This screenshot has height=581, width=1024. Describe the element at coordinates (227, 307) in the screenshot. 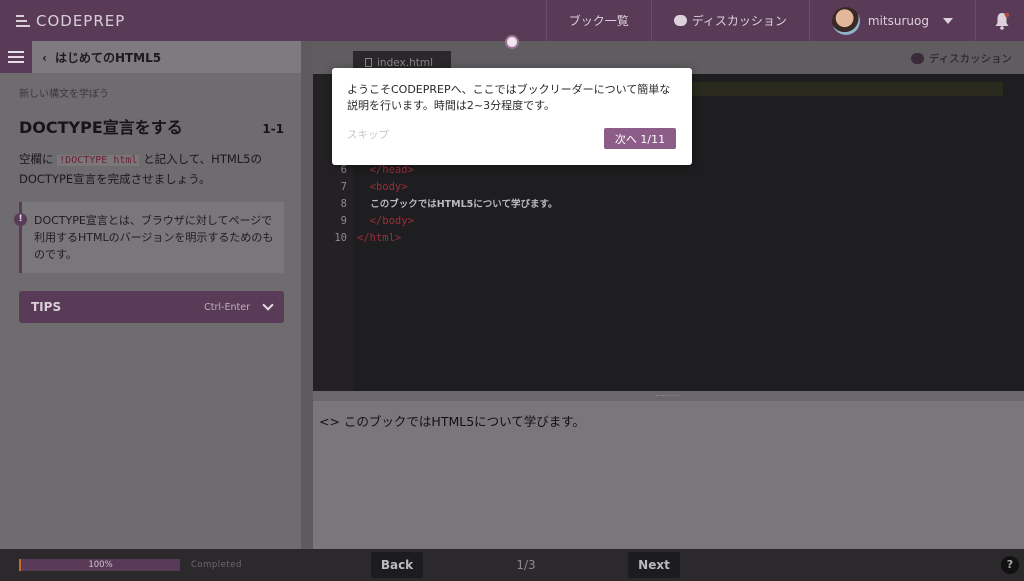

I see `tips-shortcut: Ctrl-Enter` at that location.